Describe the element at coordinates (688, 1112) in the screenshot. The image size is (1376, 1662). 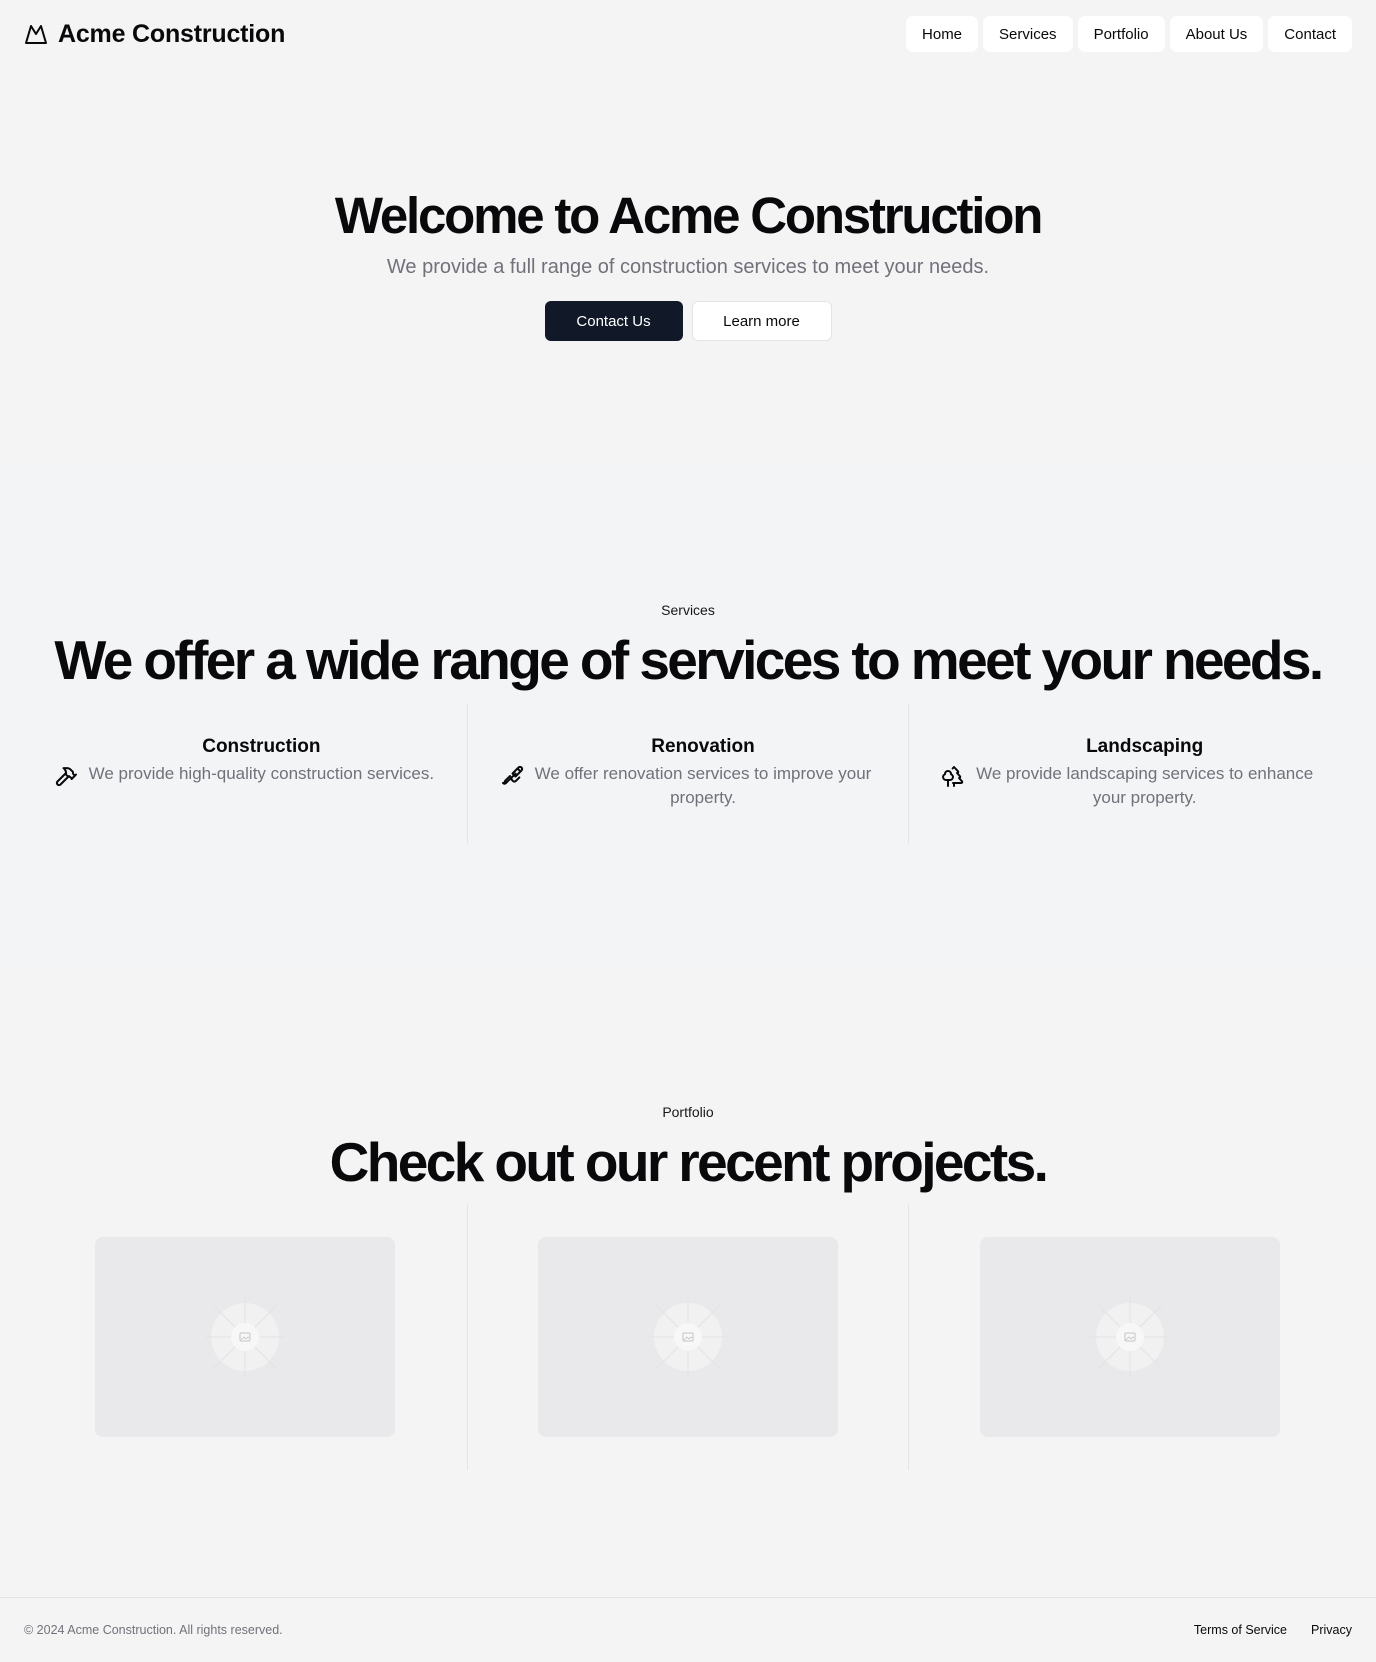
I see `portfolio-eyebrow: Portfolio` at that location.